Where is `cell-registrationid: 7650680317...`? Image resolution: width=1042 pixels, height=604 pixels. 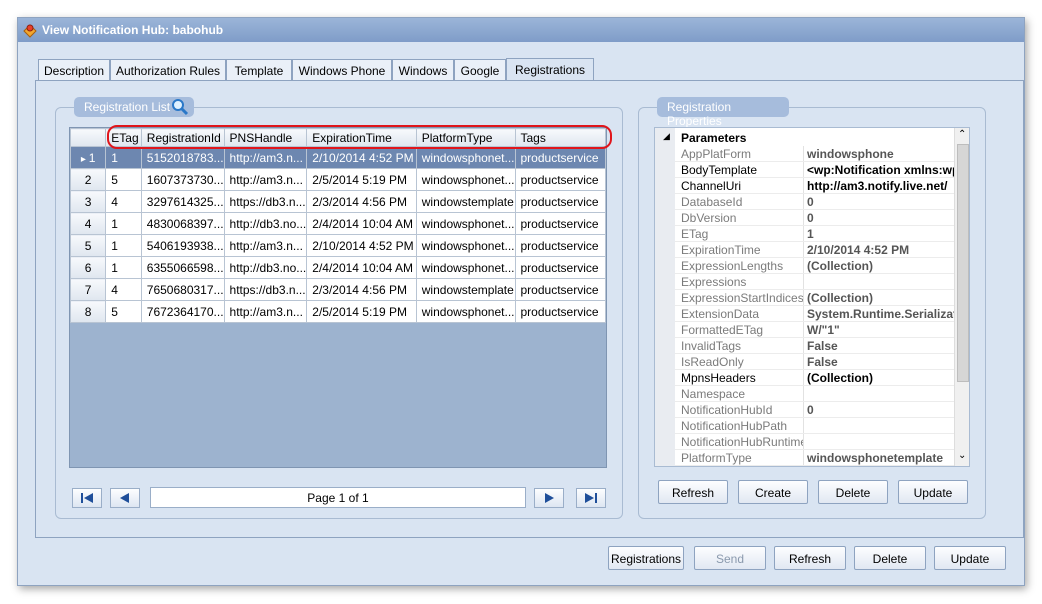 cell-registrationid: 7650680317... is located at coordinates (182, 289).